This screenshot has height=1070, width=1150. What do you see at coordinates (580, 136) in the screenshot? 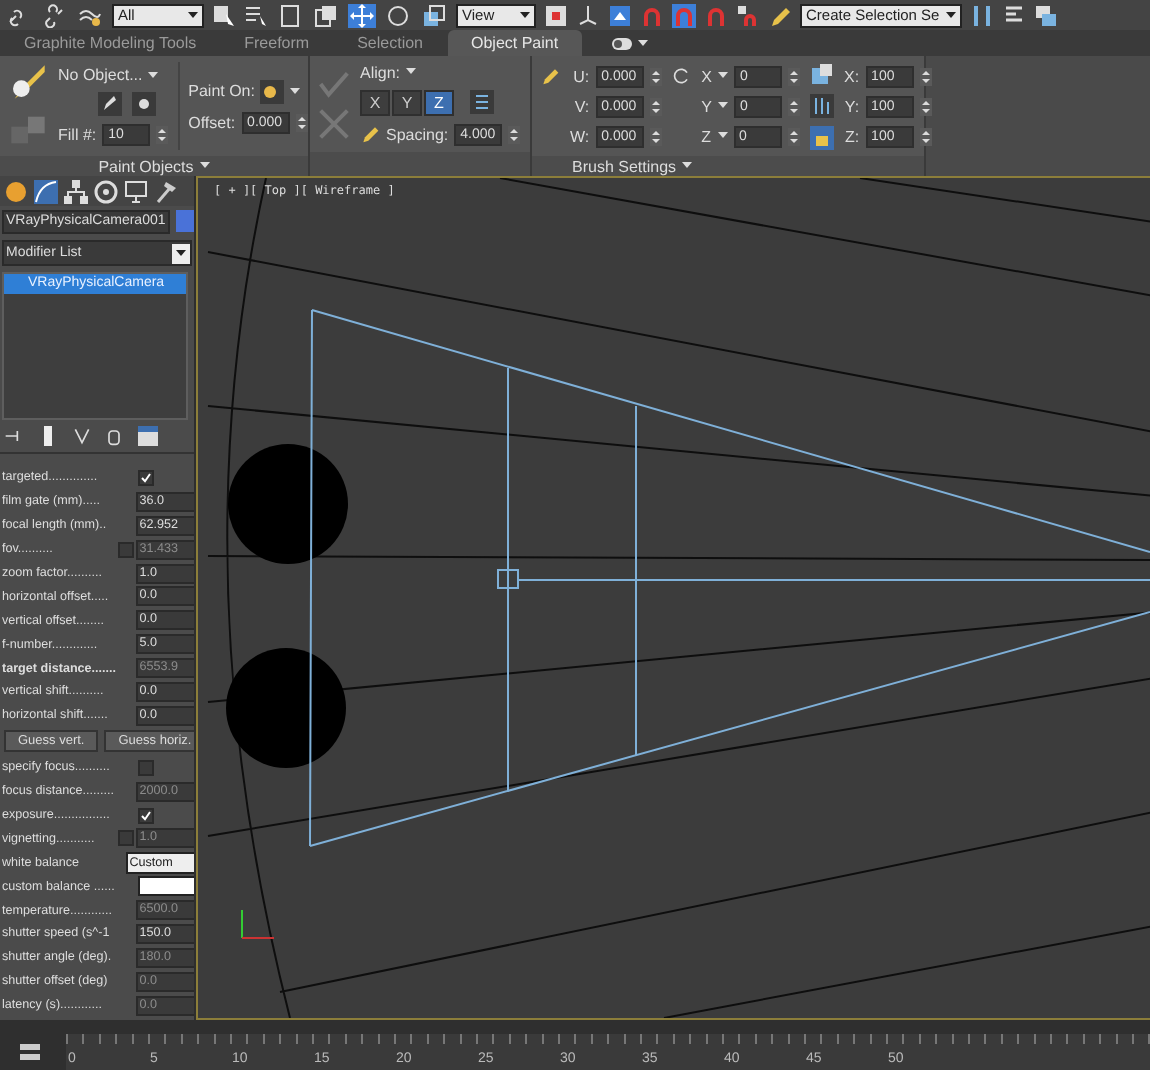
I see `field-label: W:` at bounding box center [580, 136].